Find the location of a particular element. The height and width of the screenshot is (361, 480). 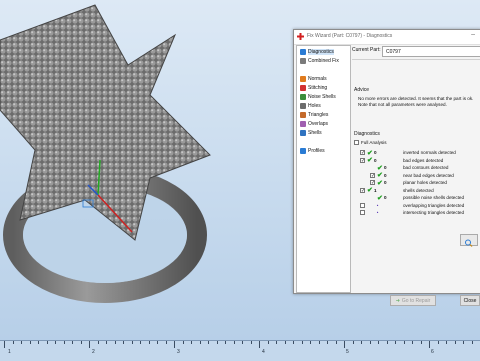

divider is located at coordinates (416, 59).